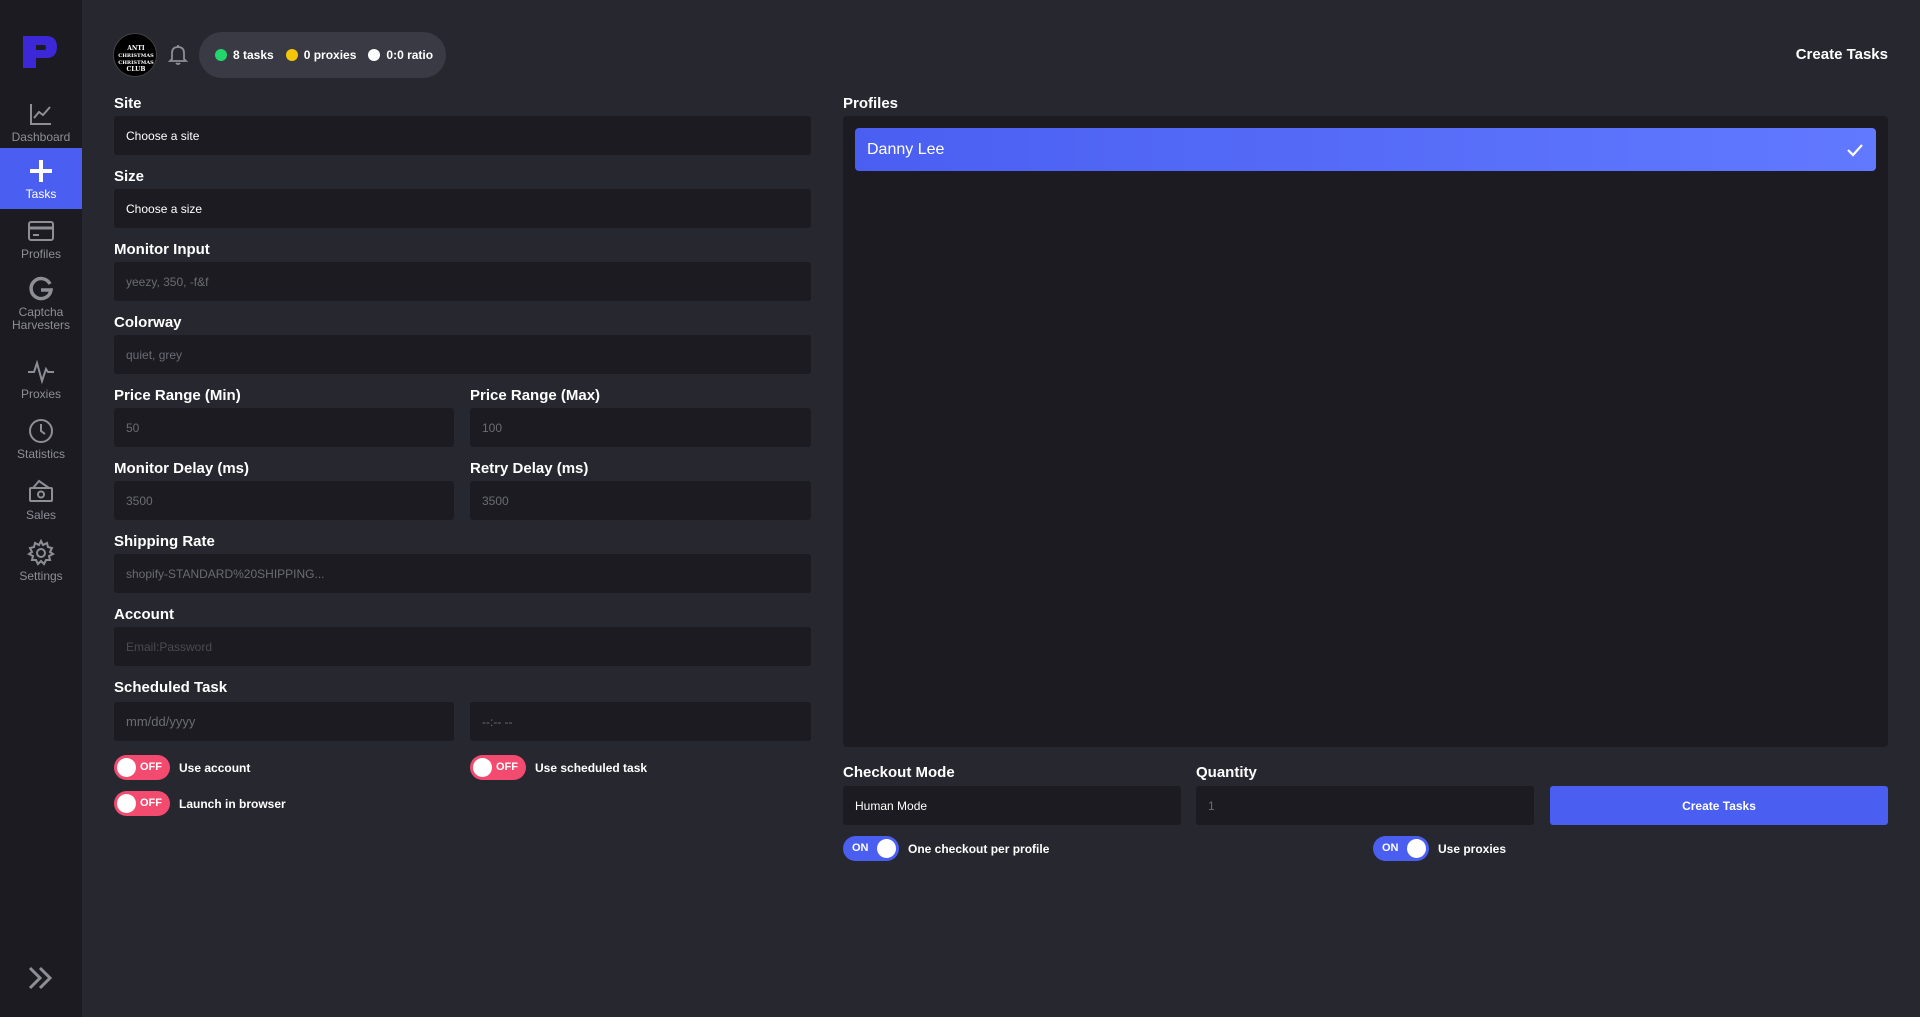 This screenshot has width=1920, height=1017. What do you see at coordinates (284, 427) in the screenshot?
I see `price-min-field: 50` at bounding box center [284, 427].